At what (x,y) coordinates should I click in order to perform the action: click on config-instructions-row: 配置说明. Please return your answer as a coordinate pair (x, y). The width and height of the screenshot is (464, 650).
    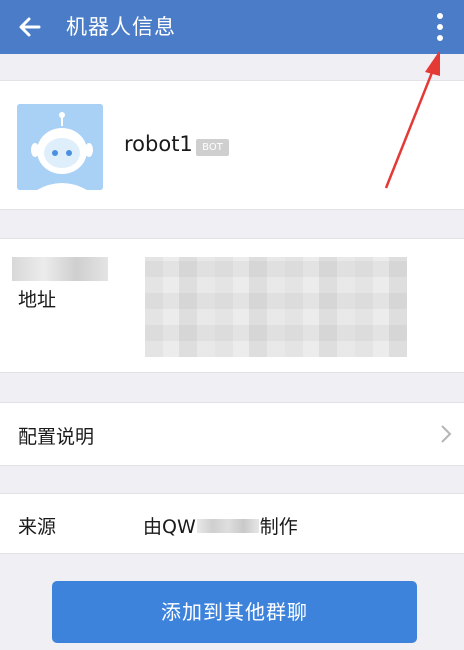
    Looking at the image, I should click on (232, 434).